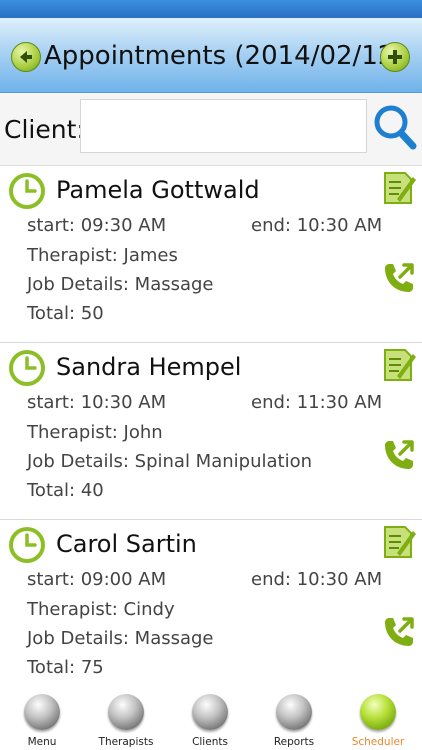 The height and width of the screenshot is (750, 422). Describe the element at coordinates (97, 225) in the screenshot. I see `start-time: start: 09:30 AM` at that location.